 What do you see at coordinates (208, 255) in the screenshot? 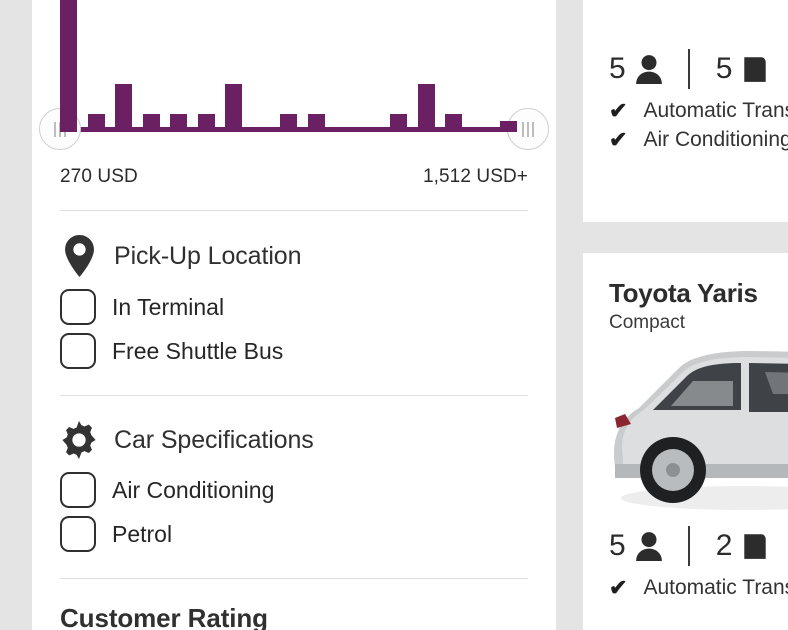
I see `filter-group-title: Pick-Up Location` at bounding box center [208, 255].